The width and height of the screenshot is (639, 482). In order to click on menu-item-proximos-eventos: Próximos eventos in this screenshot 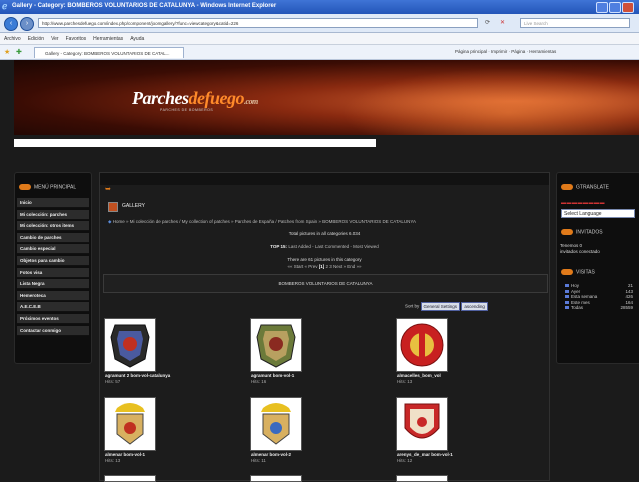, I will do `click(53, 318)`.